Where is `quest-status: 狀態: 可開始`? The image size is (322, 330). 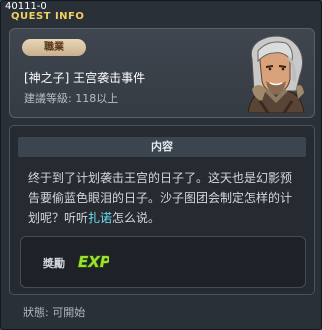
quest-status: 狀態: 可開始 is located at coordinates (54, 312).